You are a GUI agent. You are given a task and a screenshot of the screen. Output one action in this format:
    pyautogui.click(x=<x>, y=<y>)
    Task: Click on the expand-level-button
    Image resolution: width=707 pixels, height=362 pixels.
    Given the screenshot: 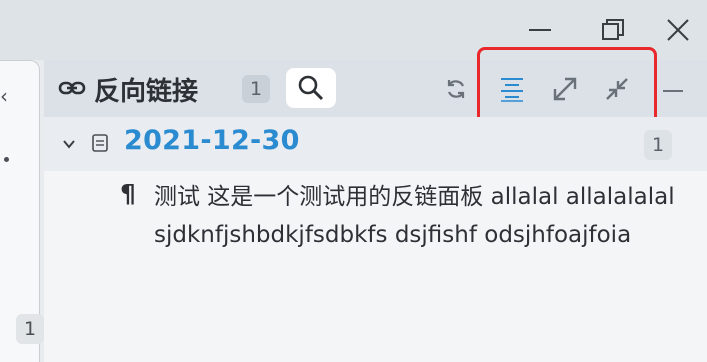 What is the action you would take?
    pyautogui.click(x=512, y=89)
    